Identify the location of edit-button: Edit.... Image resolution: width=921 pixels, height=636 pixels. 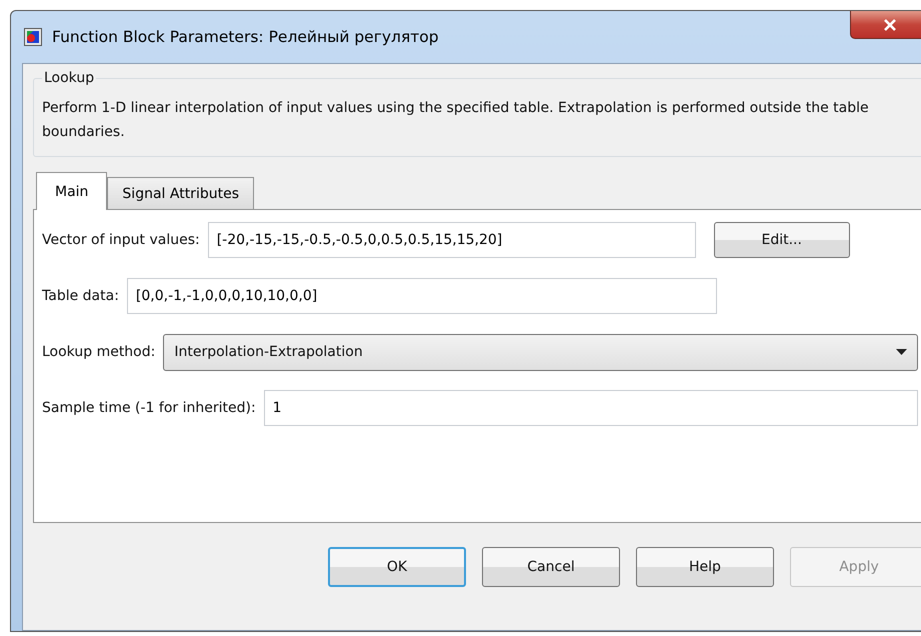
(782, 240).